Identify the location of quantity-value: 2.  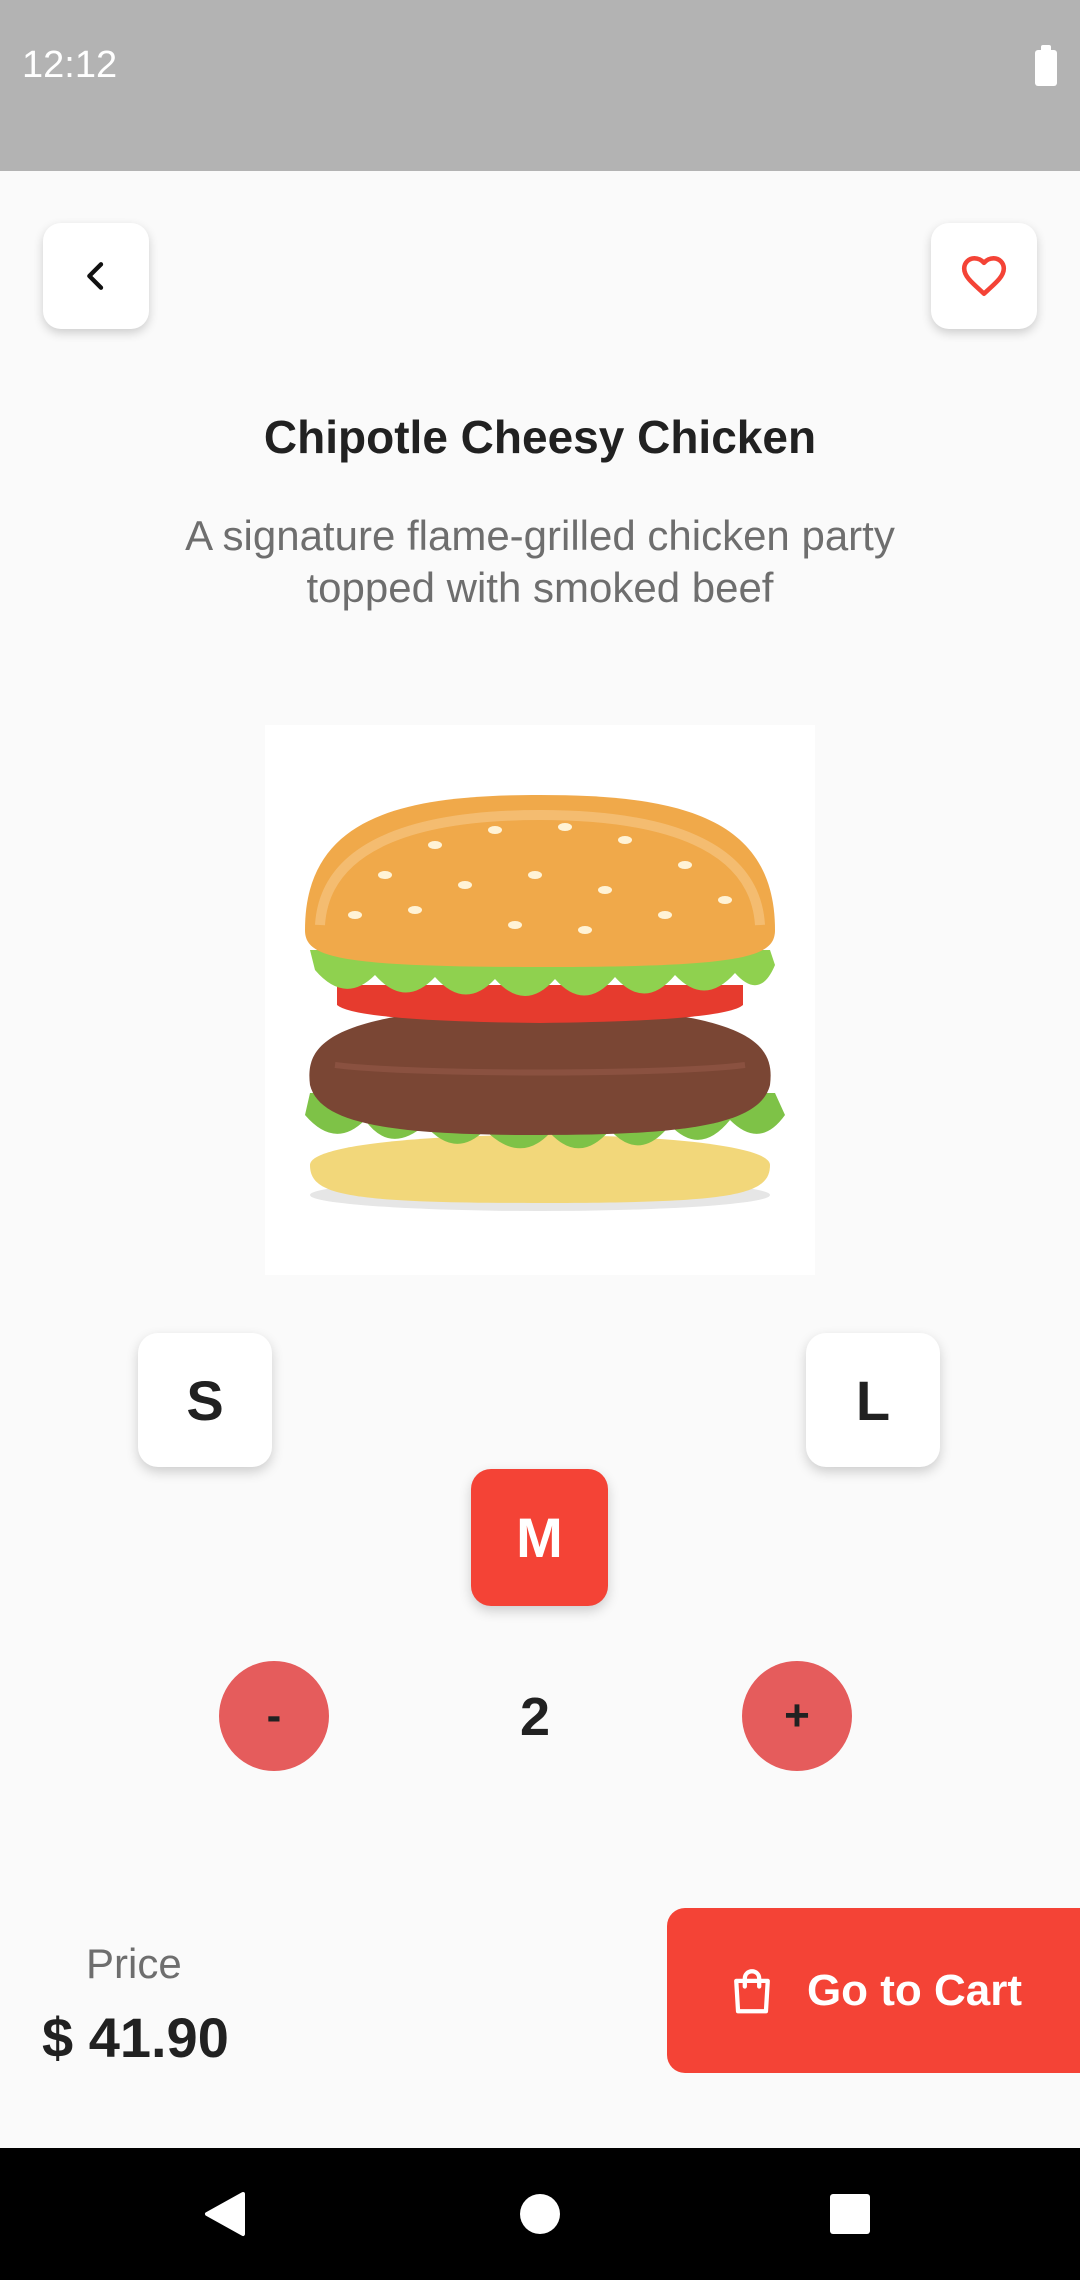
(535, 1717).